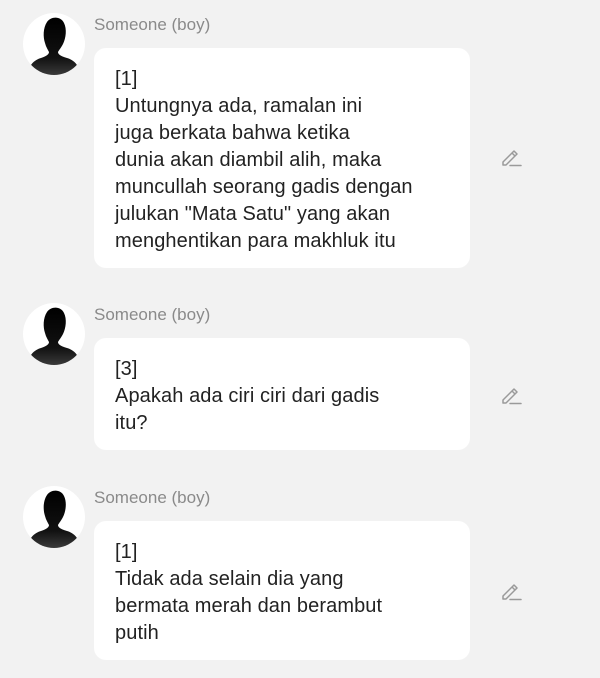 This screenshot has height=678, width=600. What do you see at coordinates (255, 241) in the screenshot?
I see `message-line: menghentikan para makhluk itu` at bounding box center [255, 241].